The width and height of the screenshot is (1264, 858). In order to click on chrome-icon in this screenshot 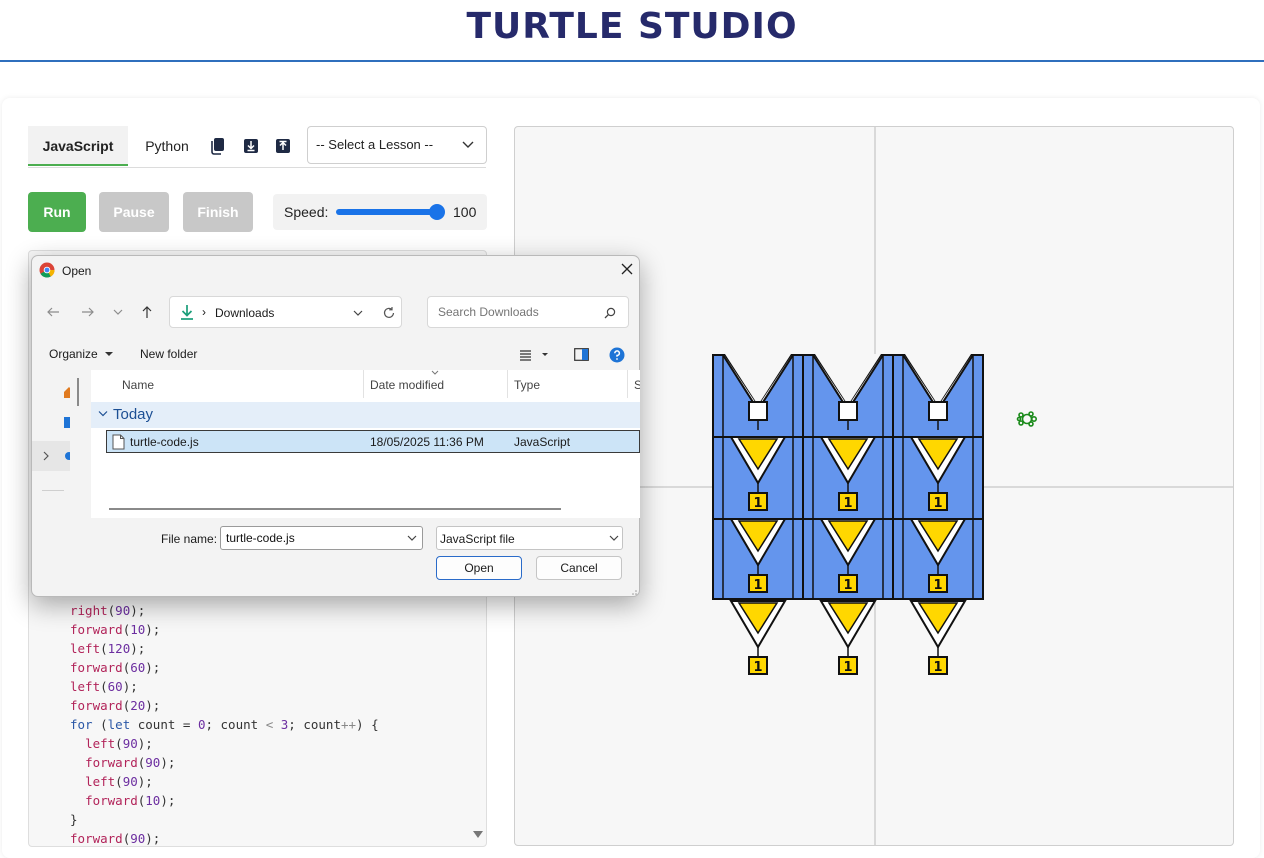, I will do `click(47, 270)`.